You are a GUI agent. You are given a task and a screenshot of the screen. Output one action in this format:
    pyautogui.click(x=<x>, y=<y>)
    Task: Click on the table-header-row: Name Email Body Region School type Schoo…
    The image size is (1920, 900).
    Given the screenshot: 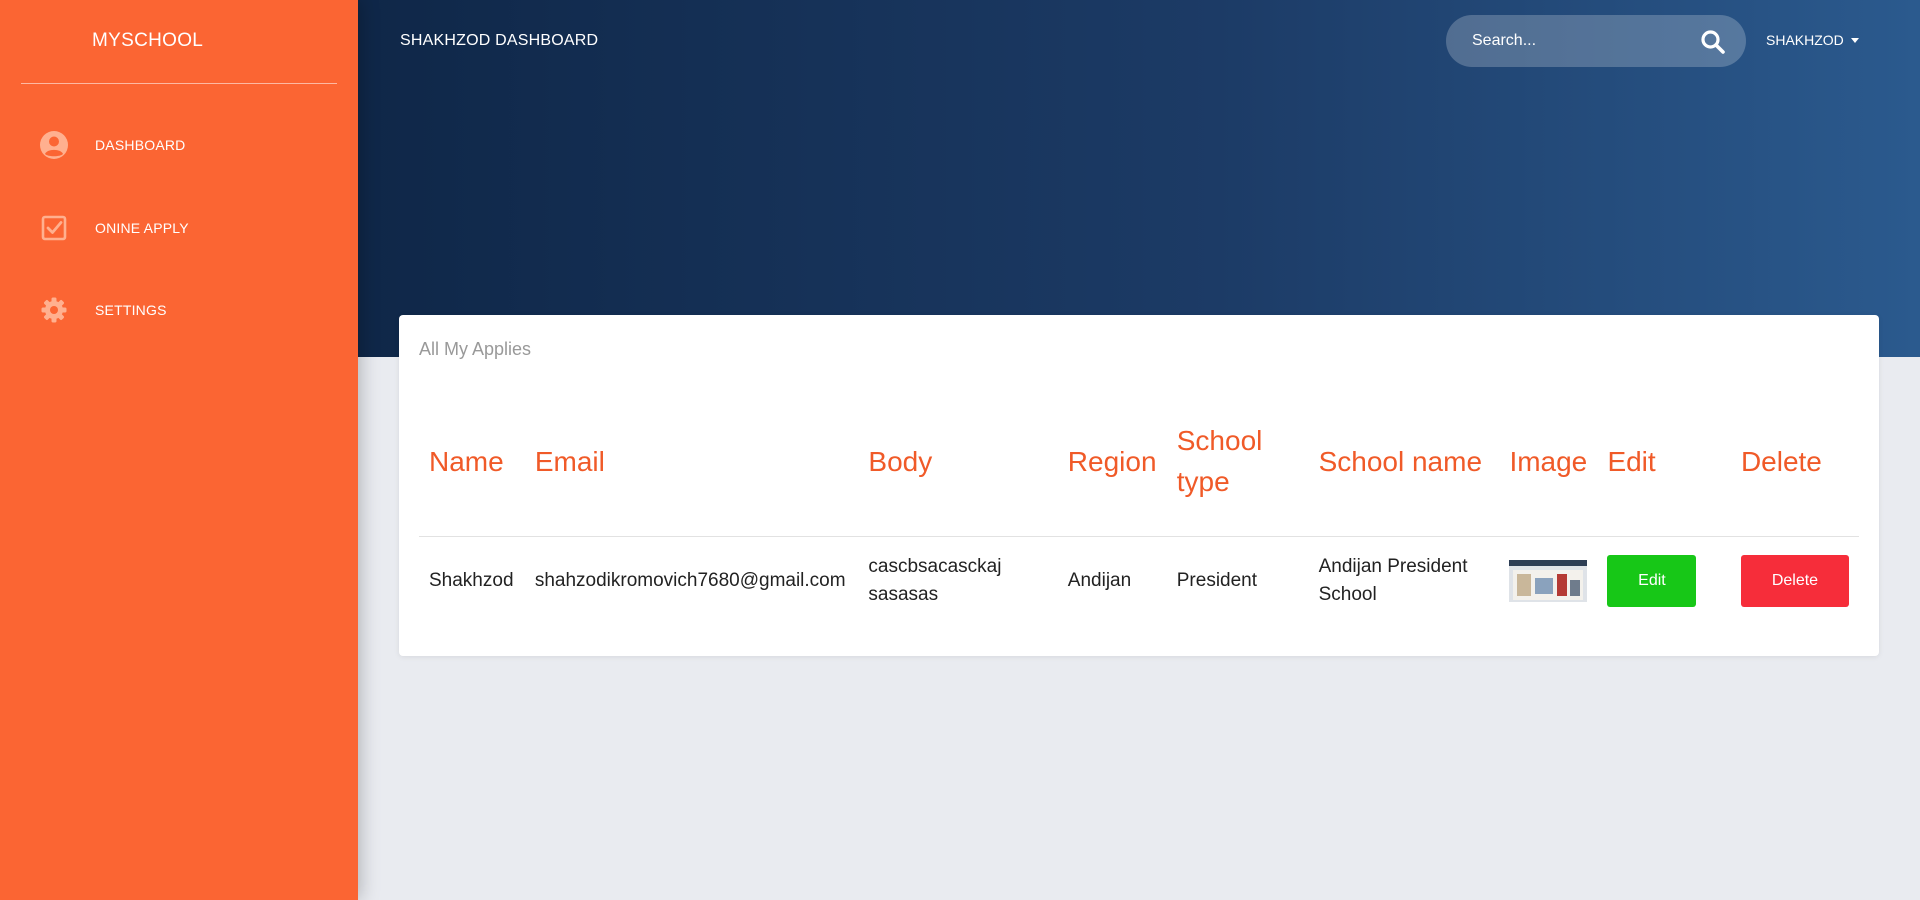 What is the action you would take?
    pyautogui.click(x=1139, y=474)
    